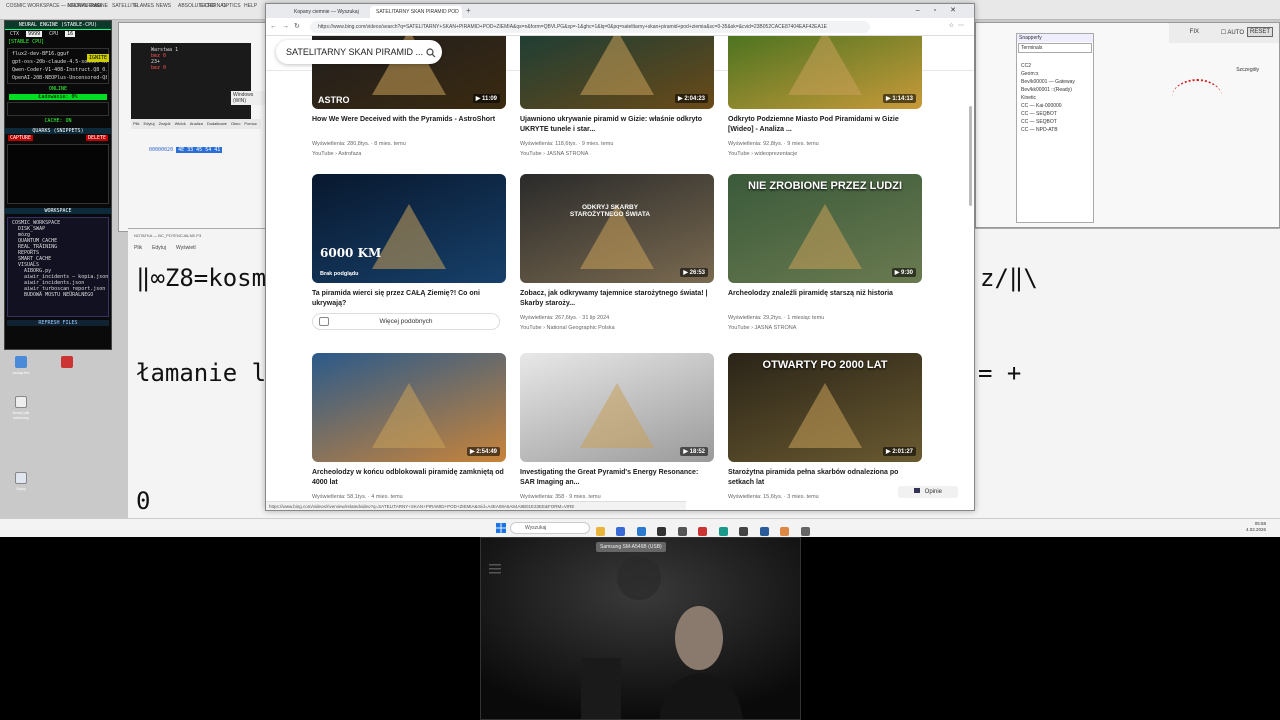 The width and height of the screenshot is (1280, 720). Describe the element at coordinates (236, 123) in the screenshot. I see `hex-menu-item: Okno` at that location.